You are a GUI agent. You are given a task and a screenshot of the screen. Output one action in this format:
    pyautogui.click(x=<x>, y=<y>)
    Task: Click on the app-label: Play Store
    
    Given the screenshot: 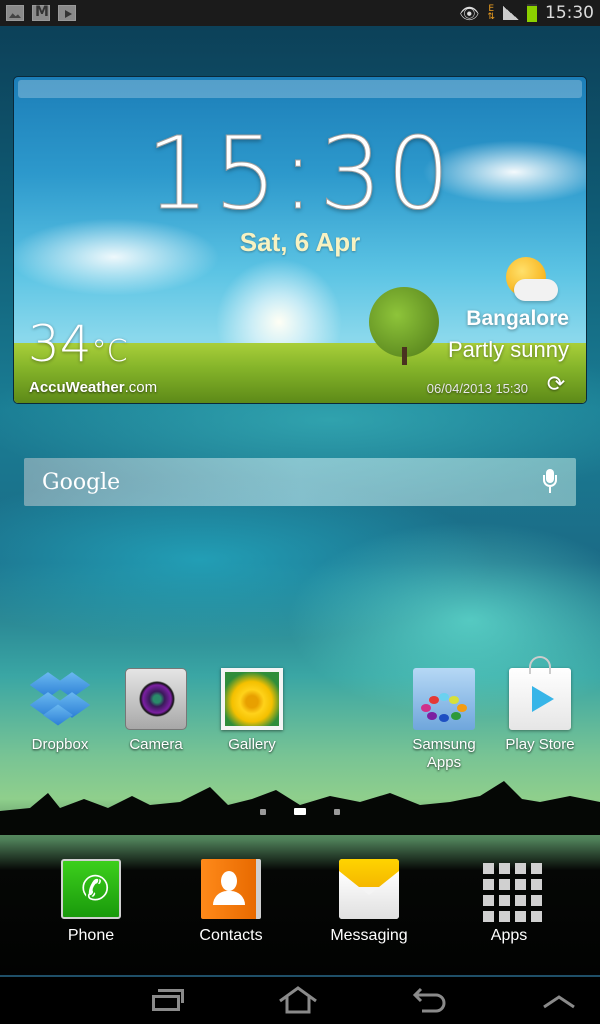 What is the action you would take?
    pyautogui.click(x=540, y=744)
    